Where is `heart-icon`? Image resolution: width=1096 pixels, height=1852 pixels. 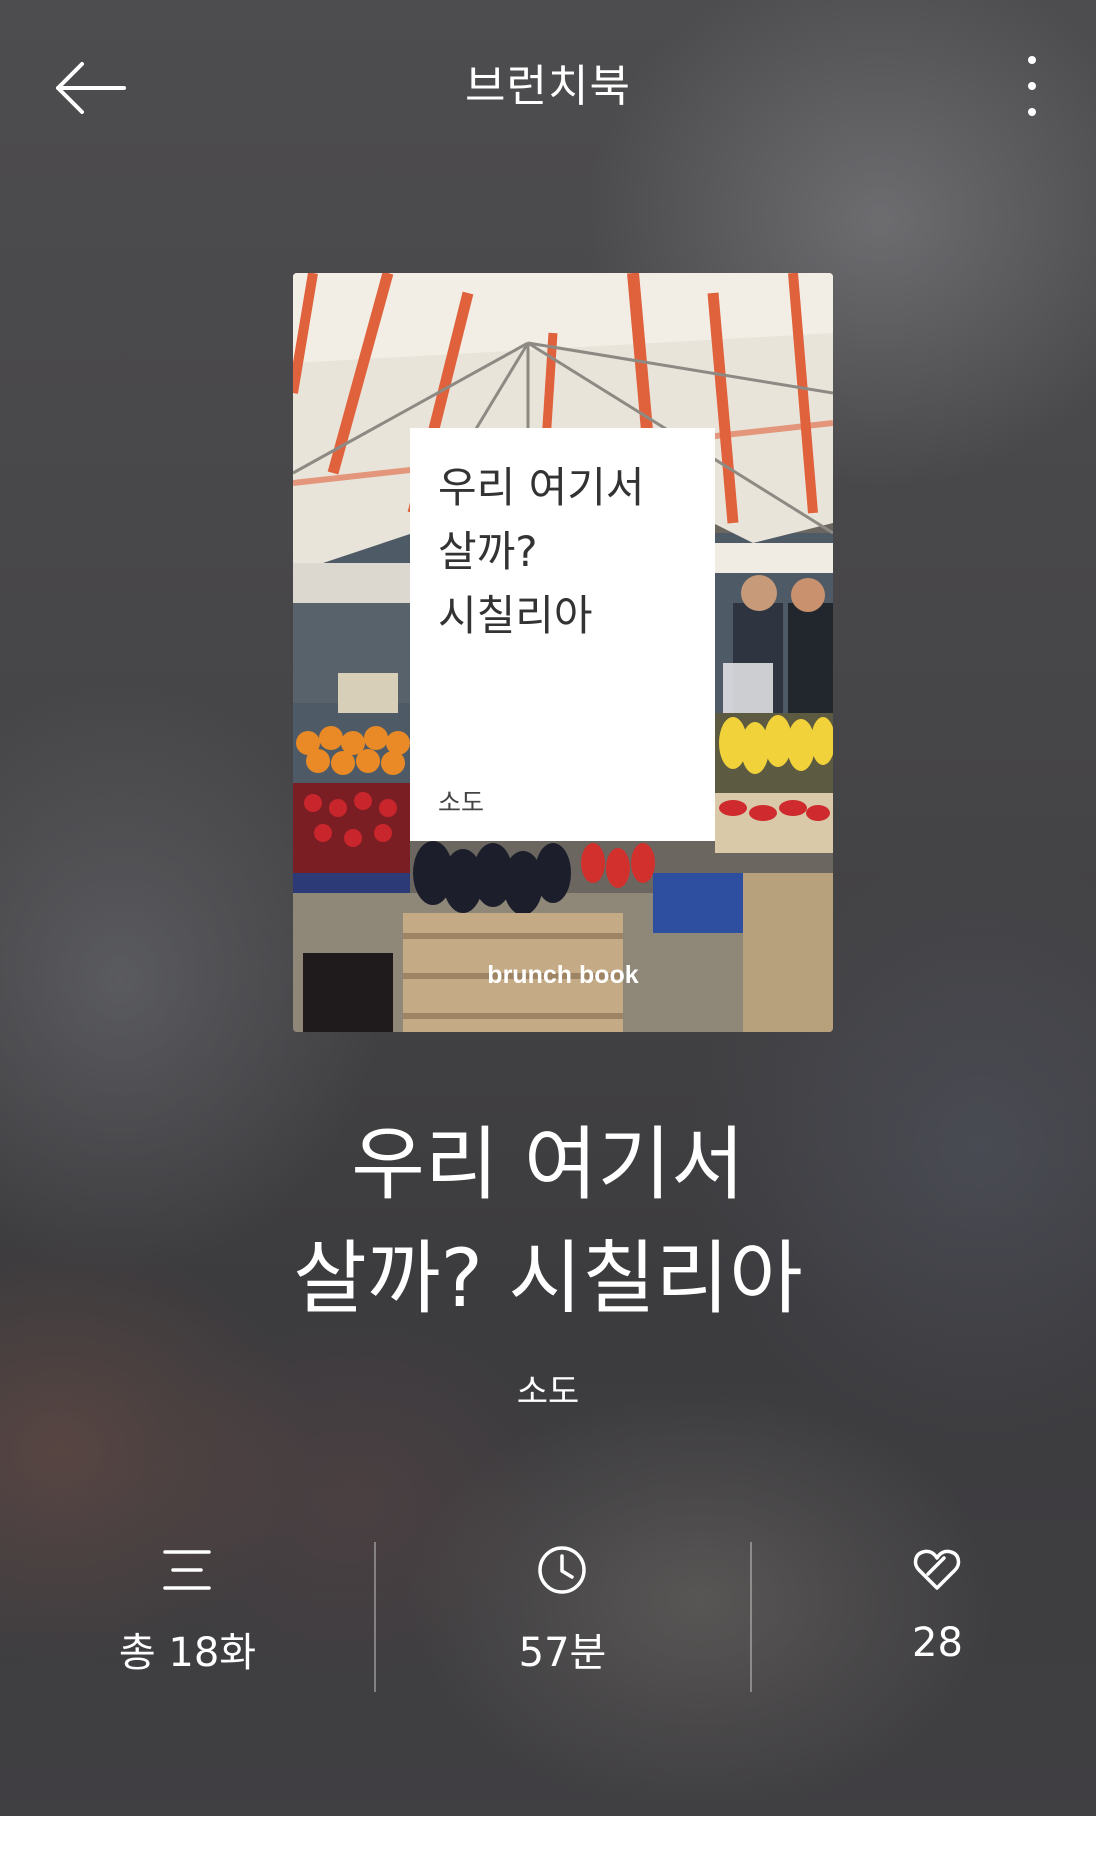 heart-icon is located at coordinates (937, 1569).